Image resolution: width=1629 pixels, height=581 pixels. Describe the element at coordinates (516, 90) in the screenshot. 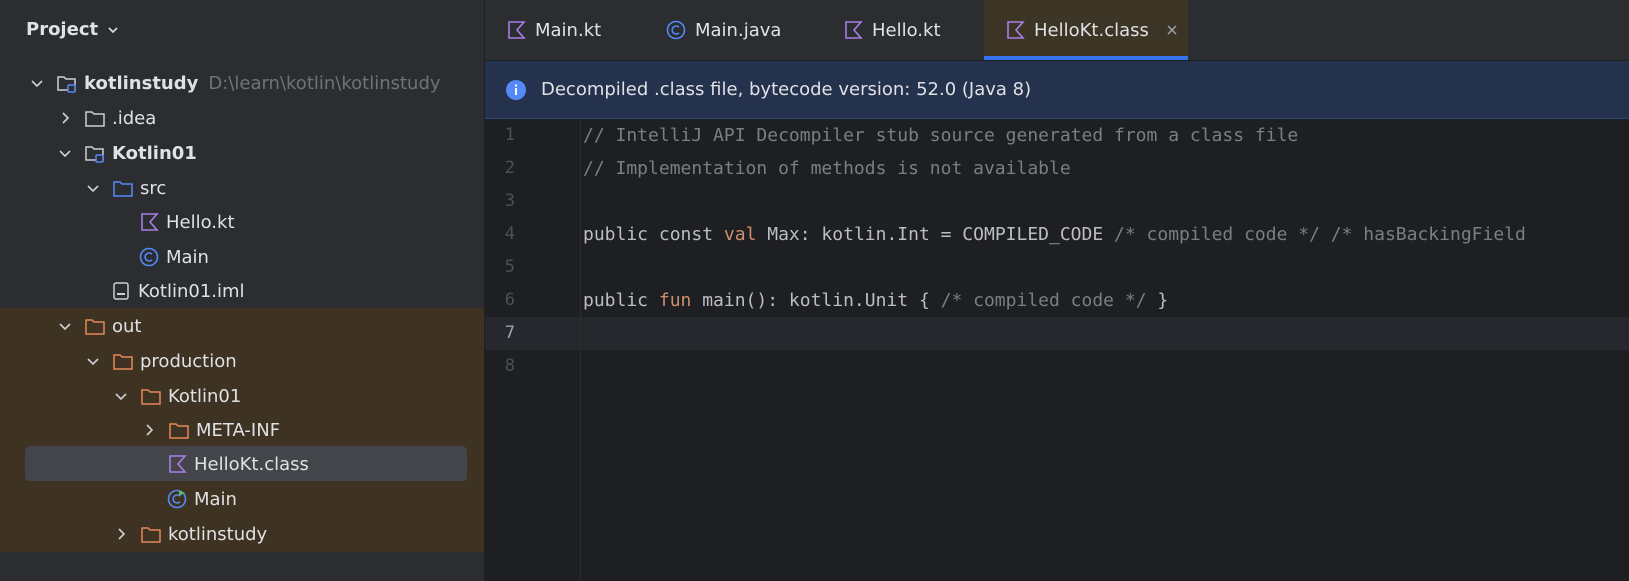

I see `info-icon` at that location.